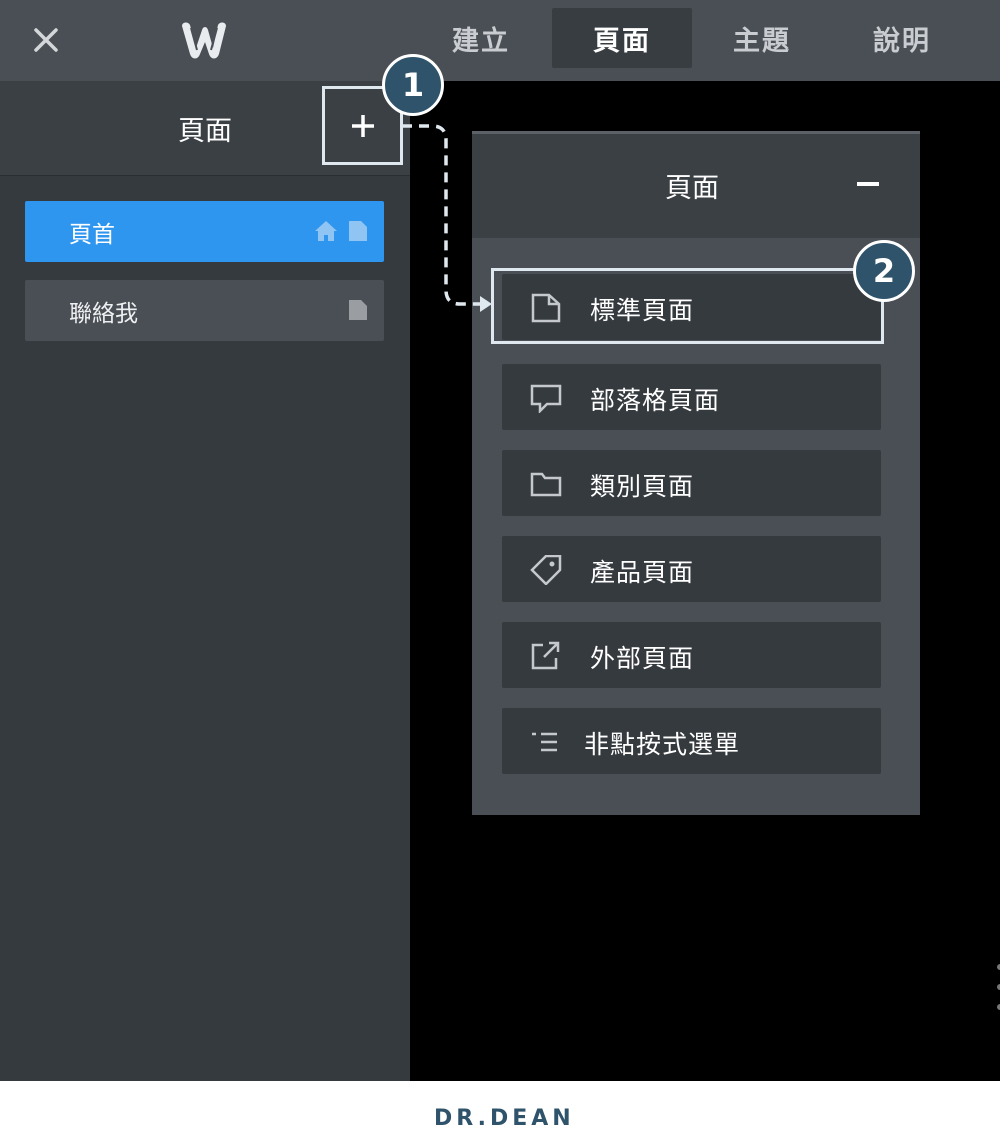 This screenshot has height=1143, width=1000. Describe the element at coordinates (326, 231) in the screenshot. I see `home-icon` at that location.